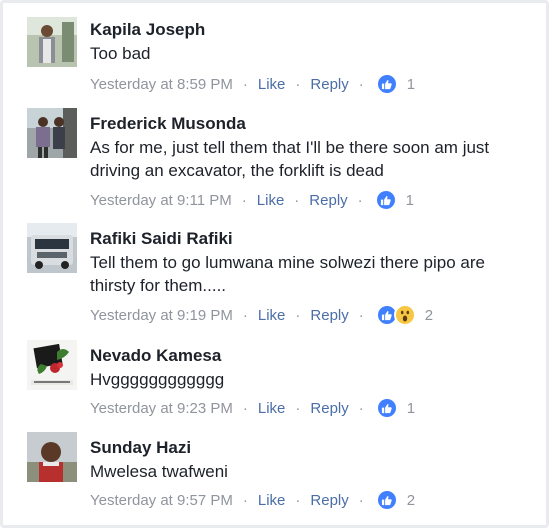 This screenshot has width=549, height=528. Describe the element at coordinates (161, 239) in the screenshot. I see `commenter-name: Rafiki Saidi Rafiki` at that location.